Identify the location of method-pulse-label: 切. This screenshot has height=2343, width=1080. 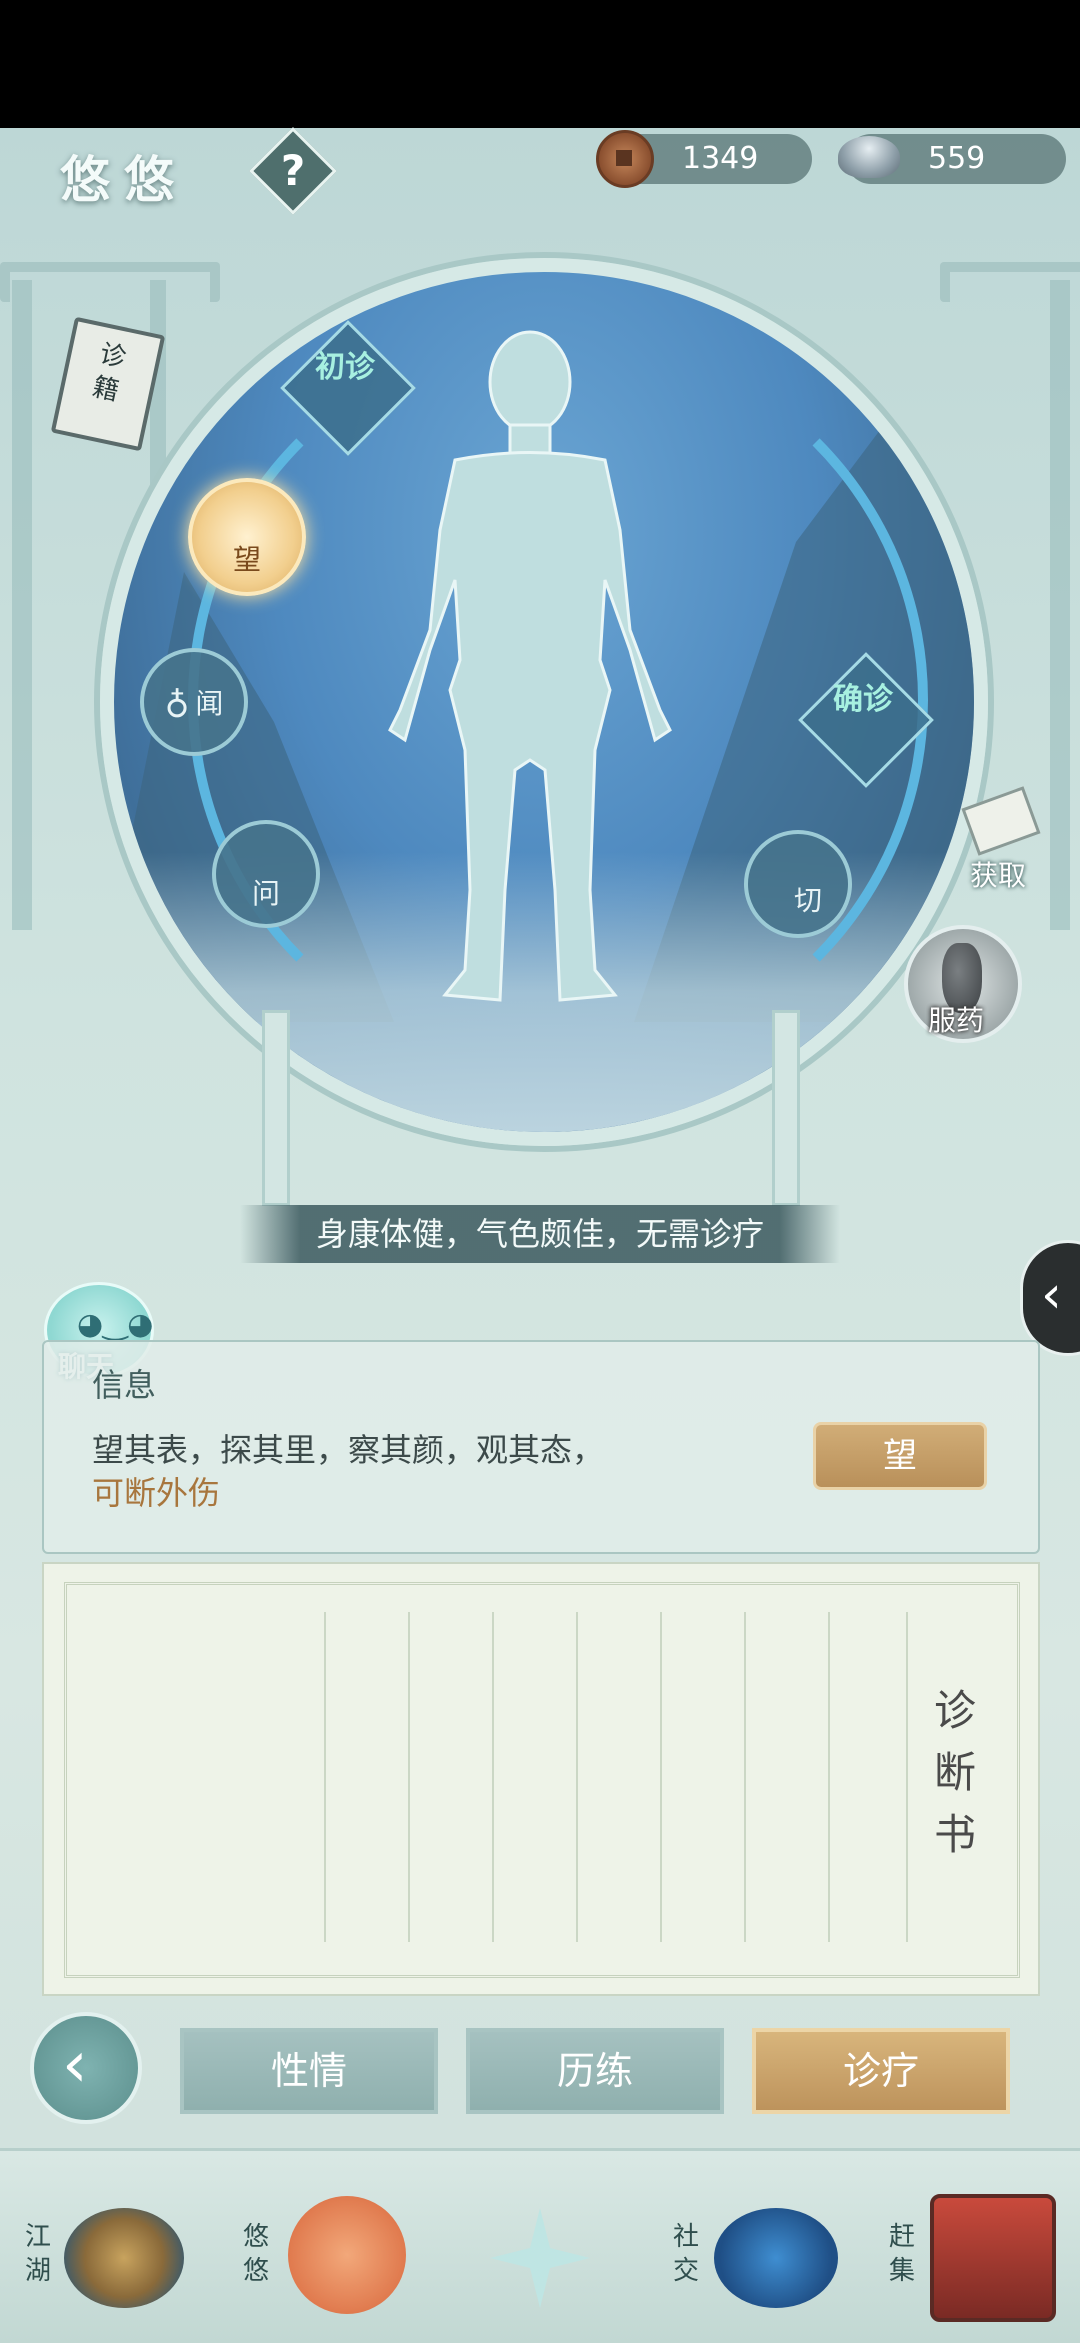
(807, 900).